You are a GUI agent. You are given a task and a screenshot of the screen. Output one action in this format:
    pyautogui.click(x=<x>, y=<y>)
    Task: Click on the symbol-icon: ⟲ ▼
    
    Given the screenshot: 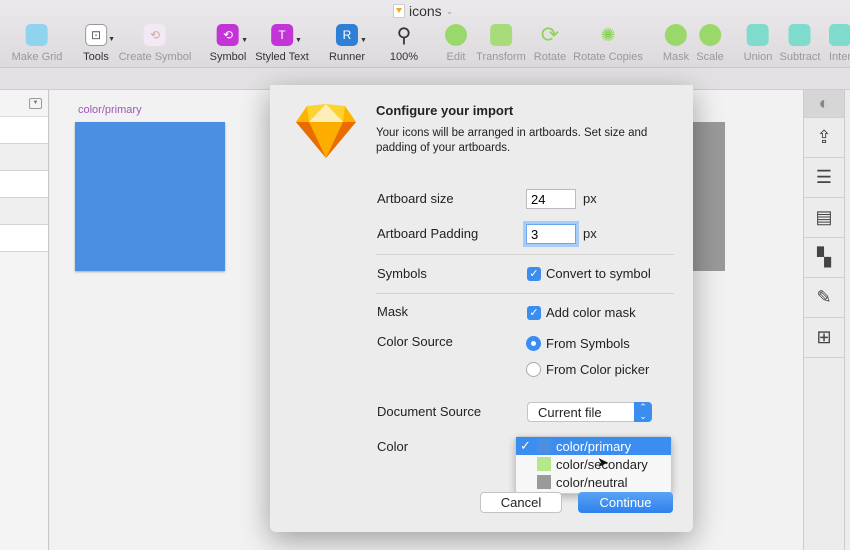 What is the action you would take?
    pyautogui.click(x=232, y=35)
    